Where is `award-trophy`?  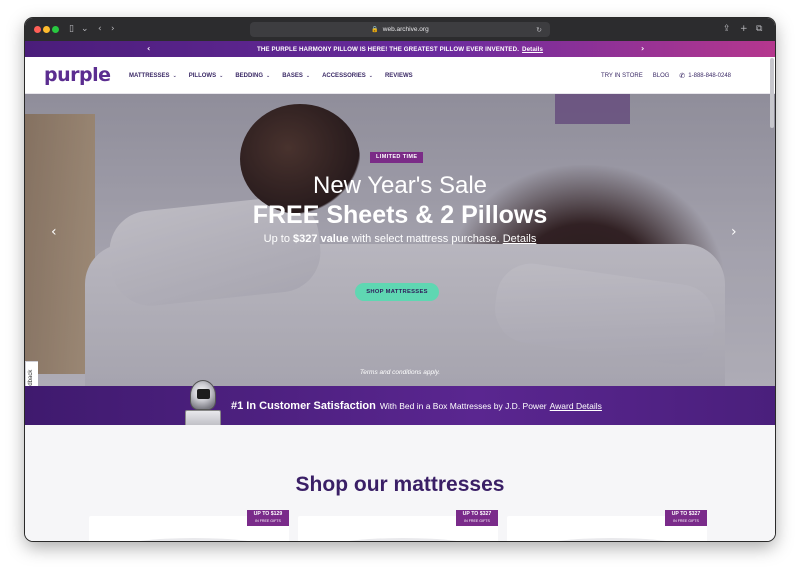 award-trophy is located at coordinates (203, 395).